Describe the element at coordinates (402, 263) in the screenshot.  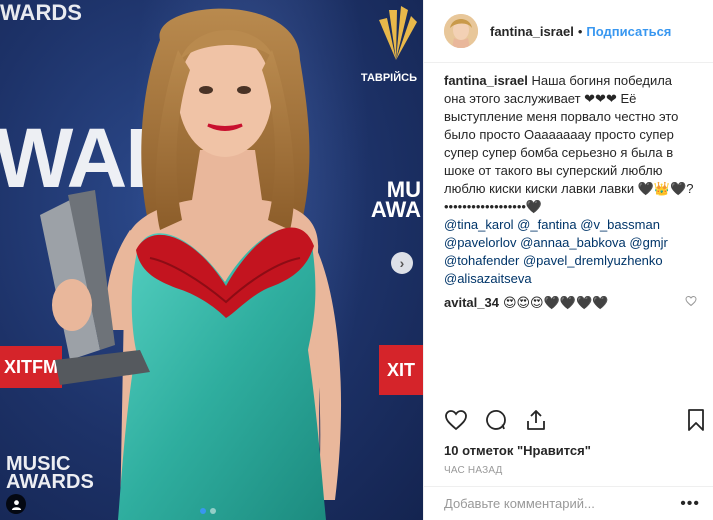
I see `carousel-next-button: ›` at that location.